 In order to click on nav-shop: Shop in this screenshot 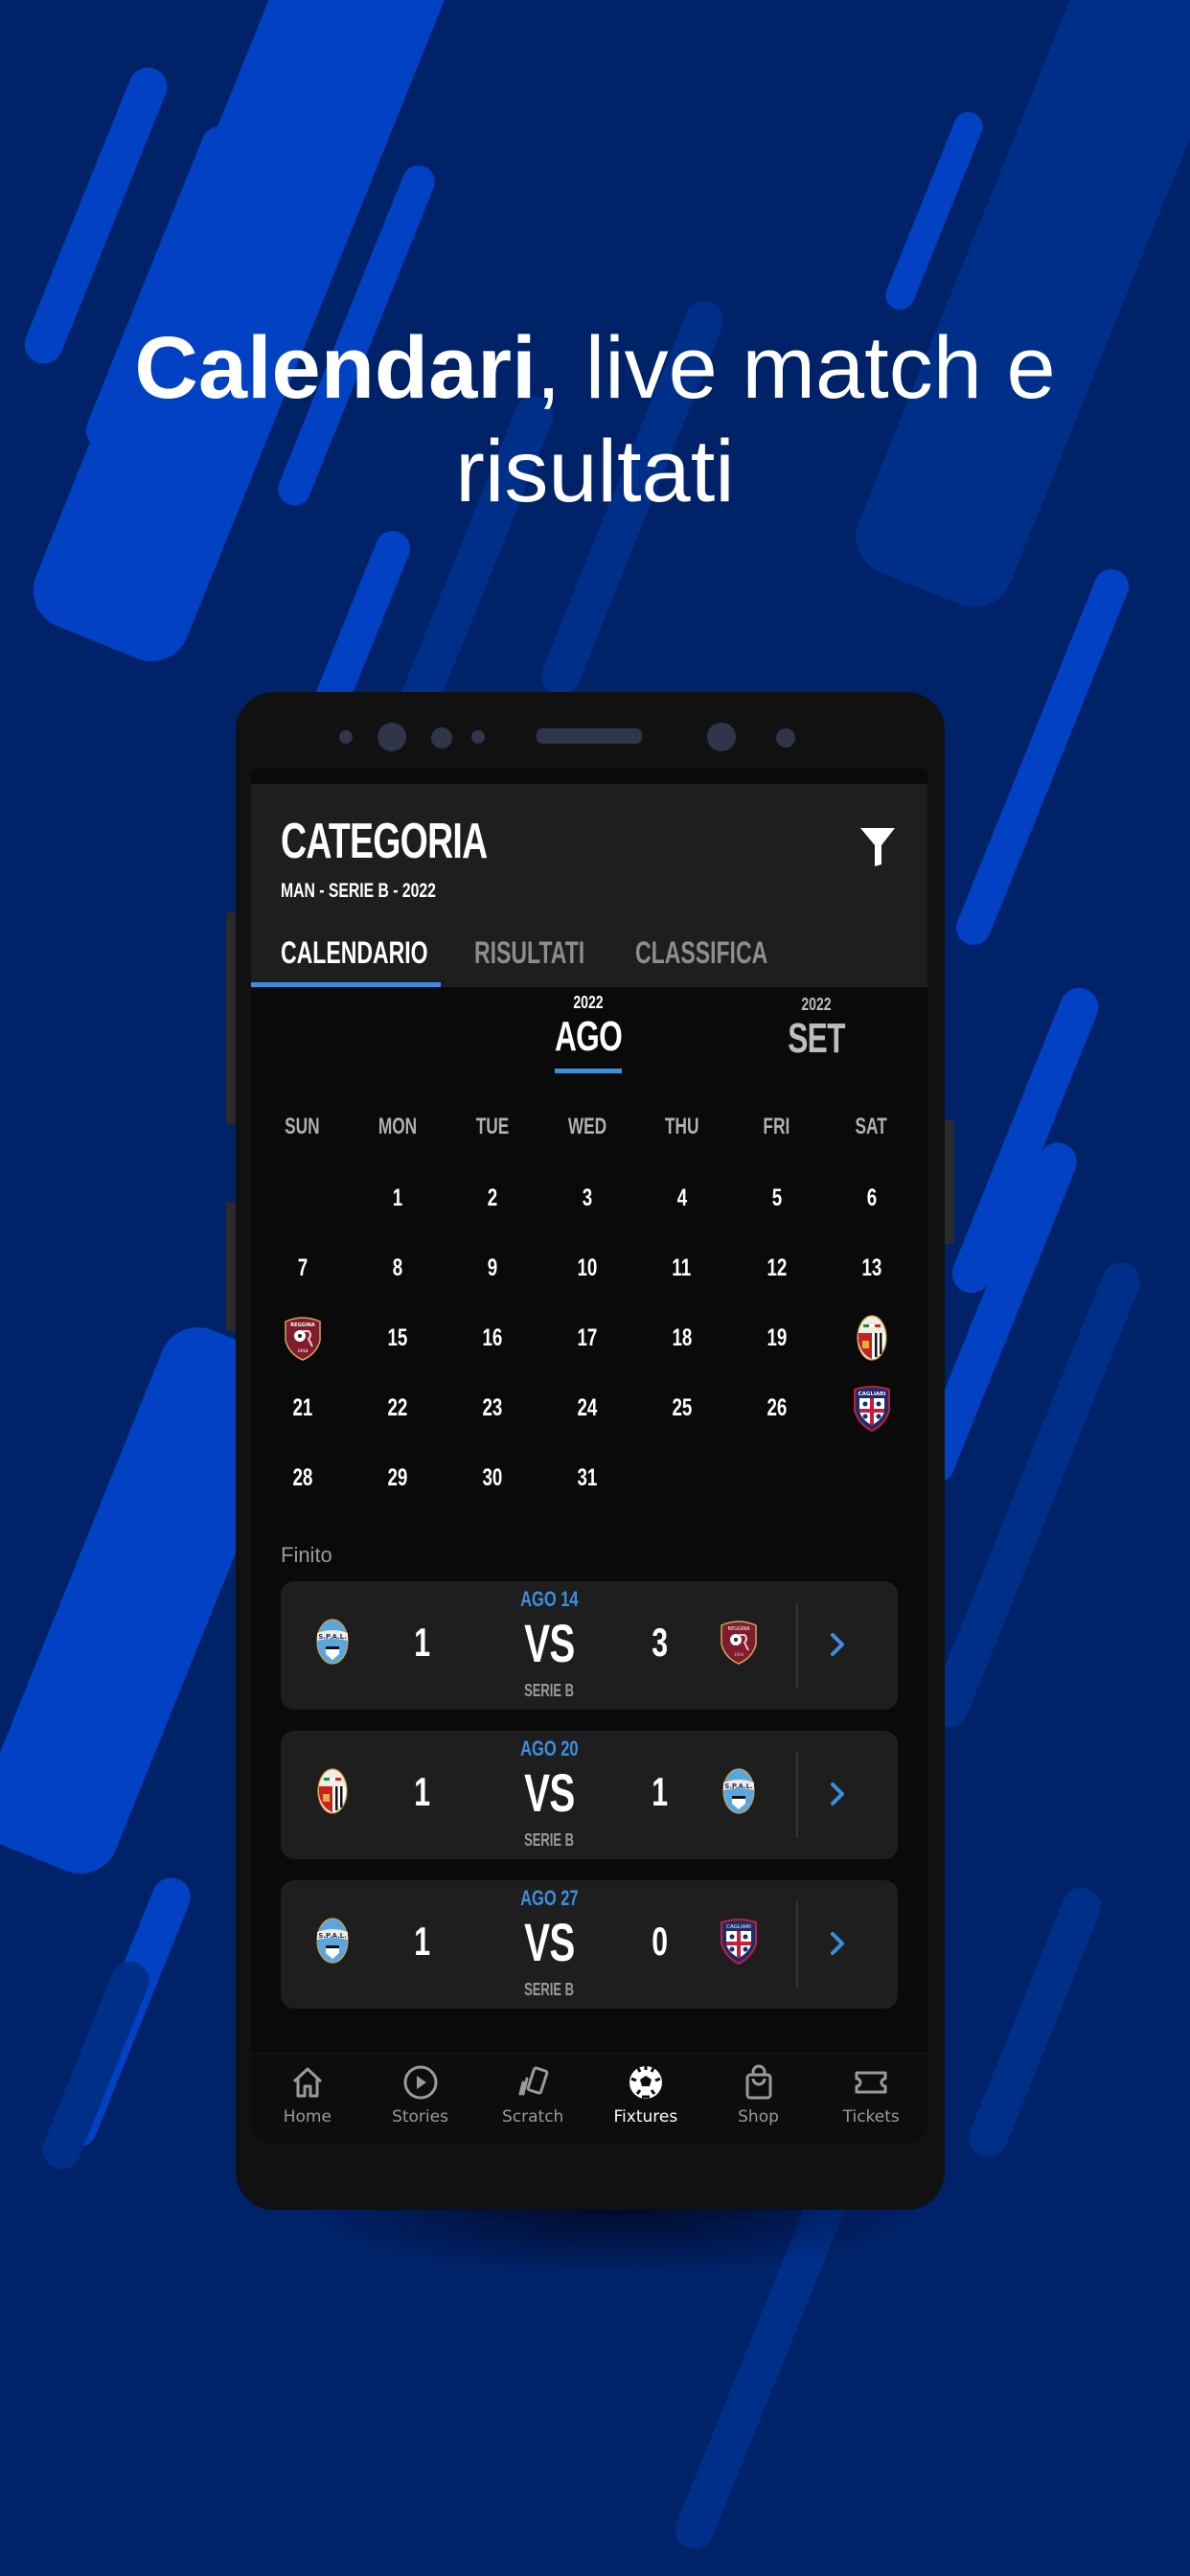, I will do `click(759, 2099)`.